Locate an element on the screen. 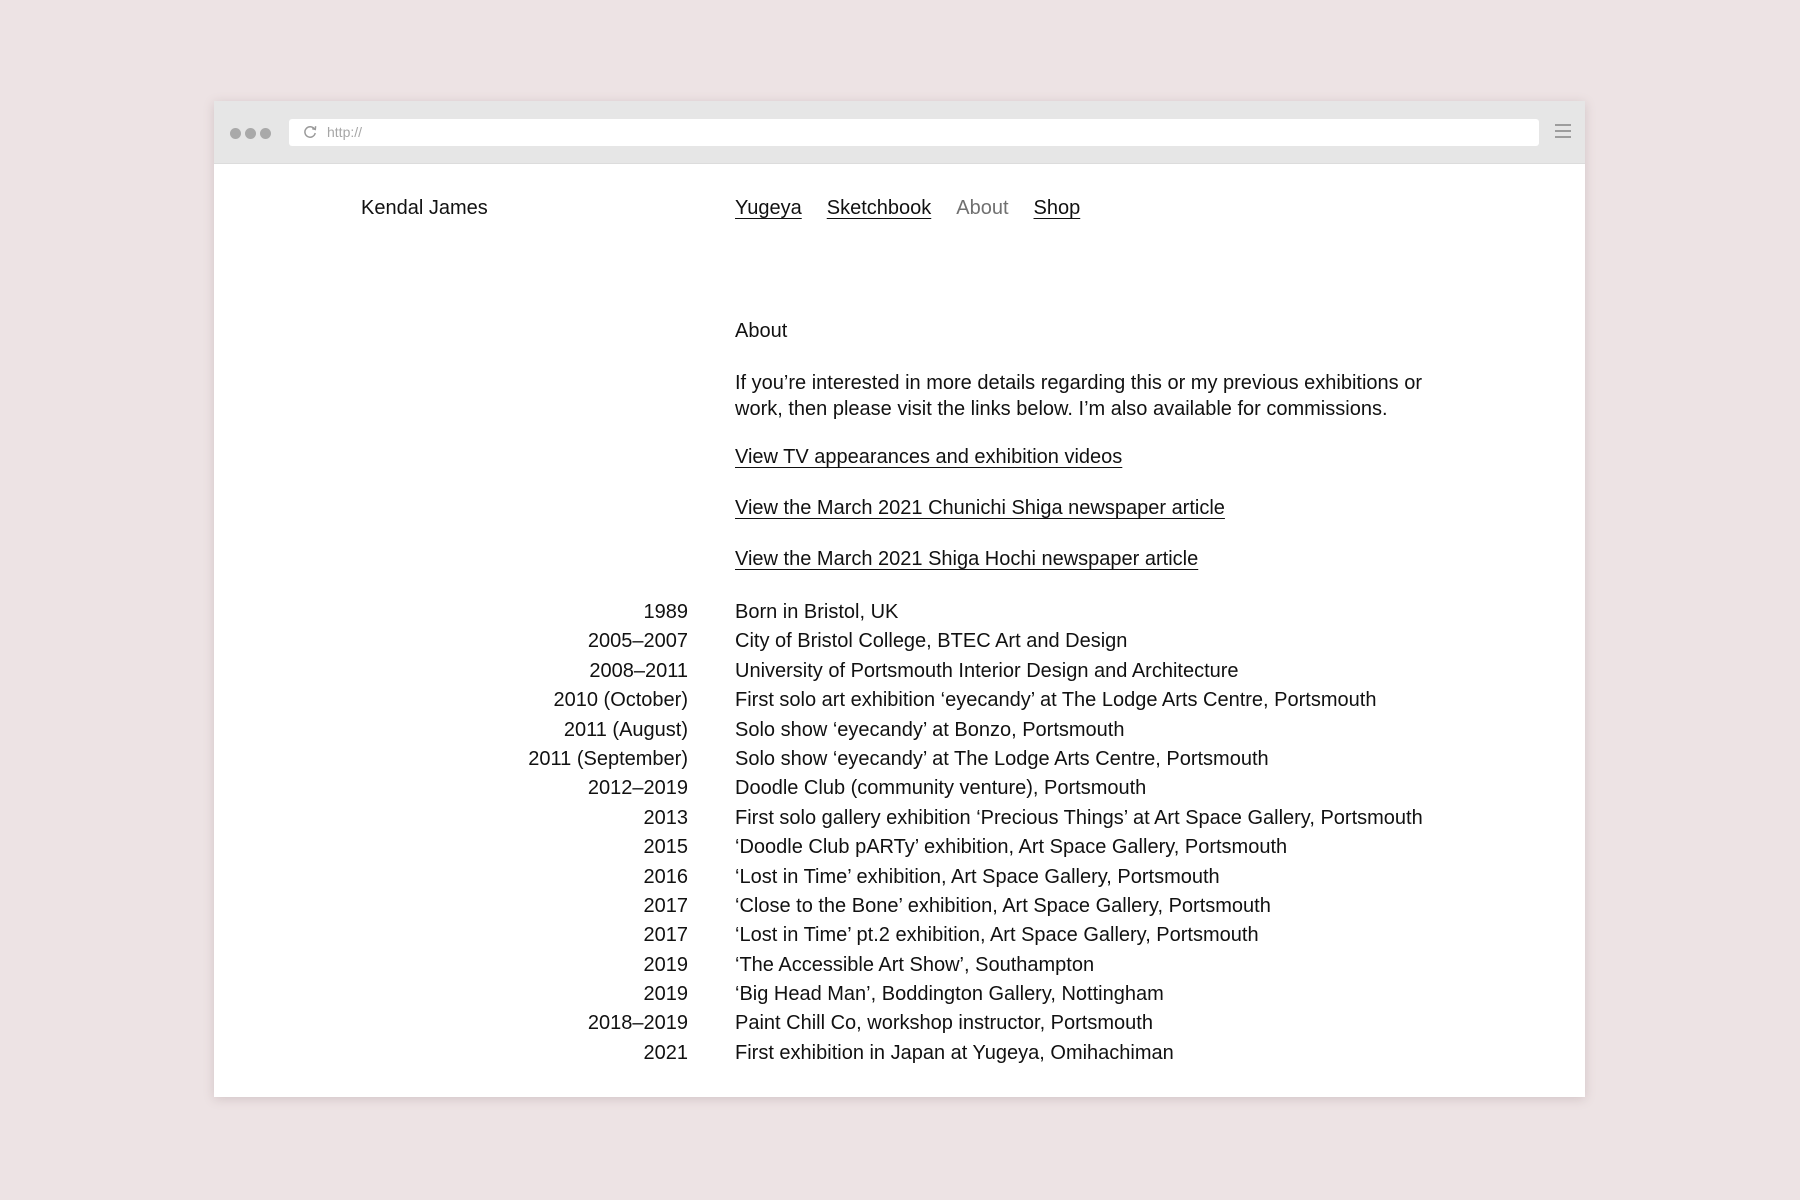 This screenshot has width=1800, height=1200. timeline-year: 1989 is located at coordinates (666, 612).